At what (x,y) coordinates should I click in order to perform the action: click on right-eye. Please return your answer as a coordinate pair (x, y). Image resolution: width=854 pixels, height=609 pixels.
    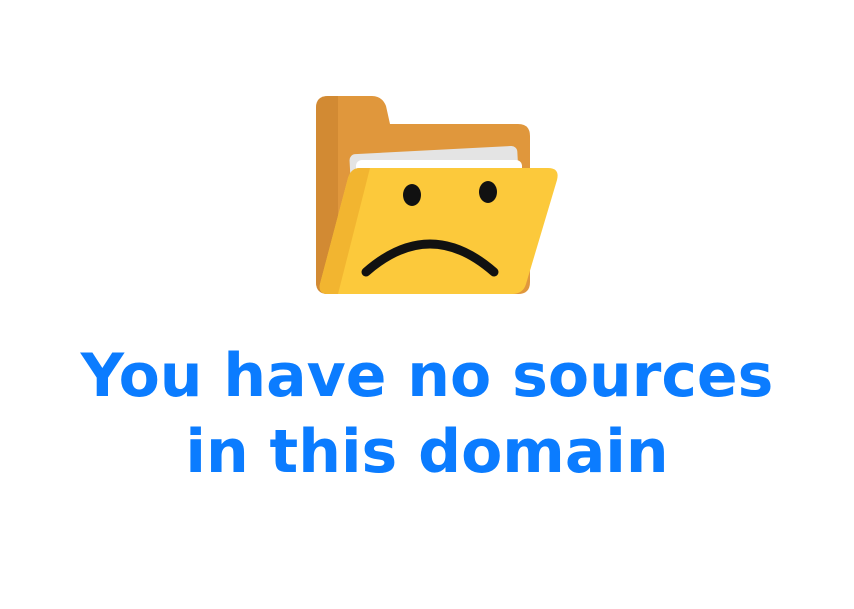
    Looking at the image, I should click on (488, 192).